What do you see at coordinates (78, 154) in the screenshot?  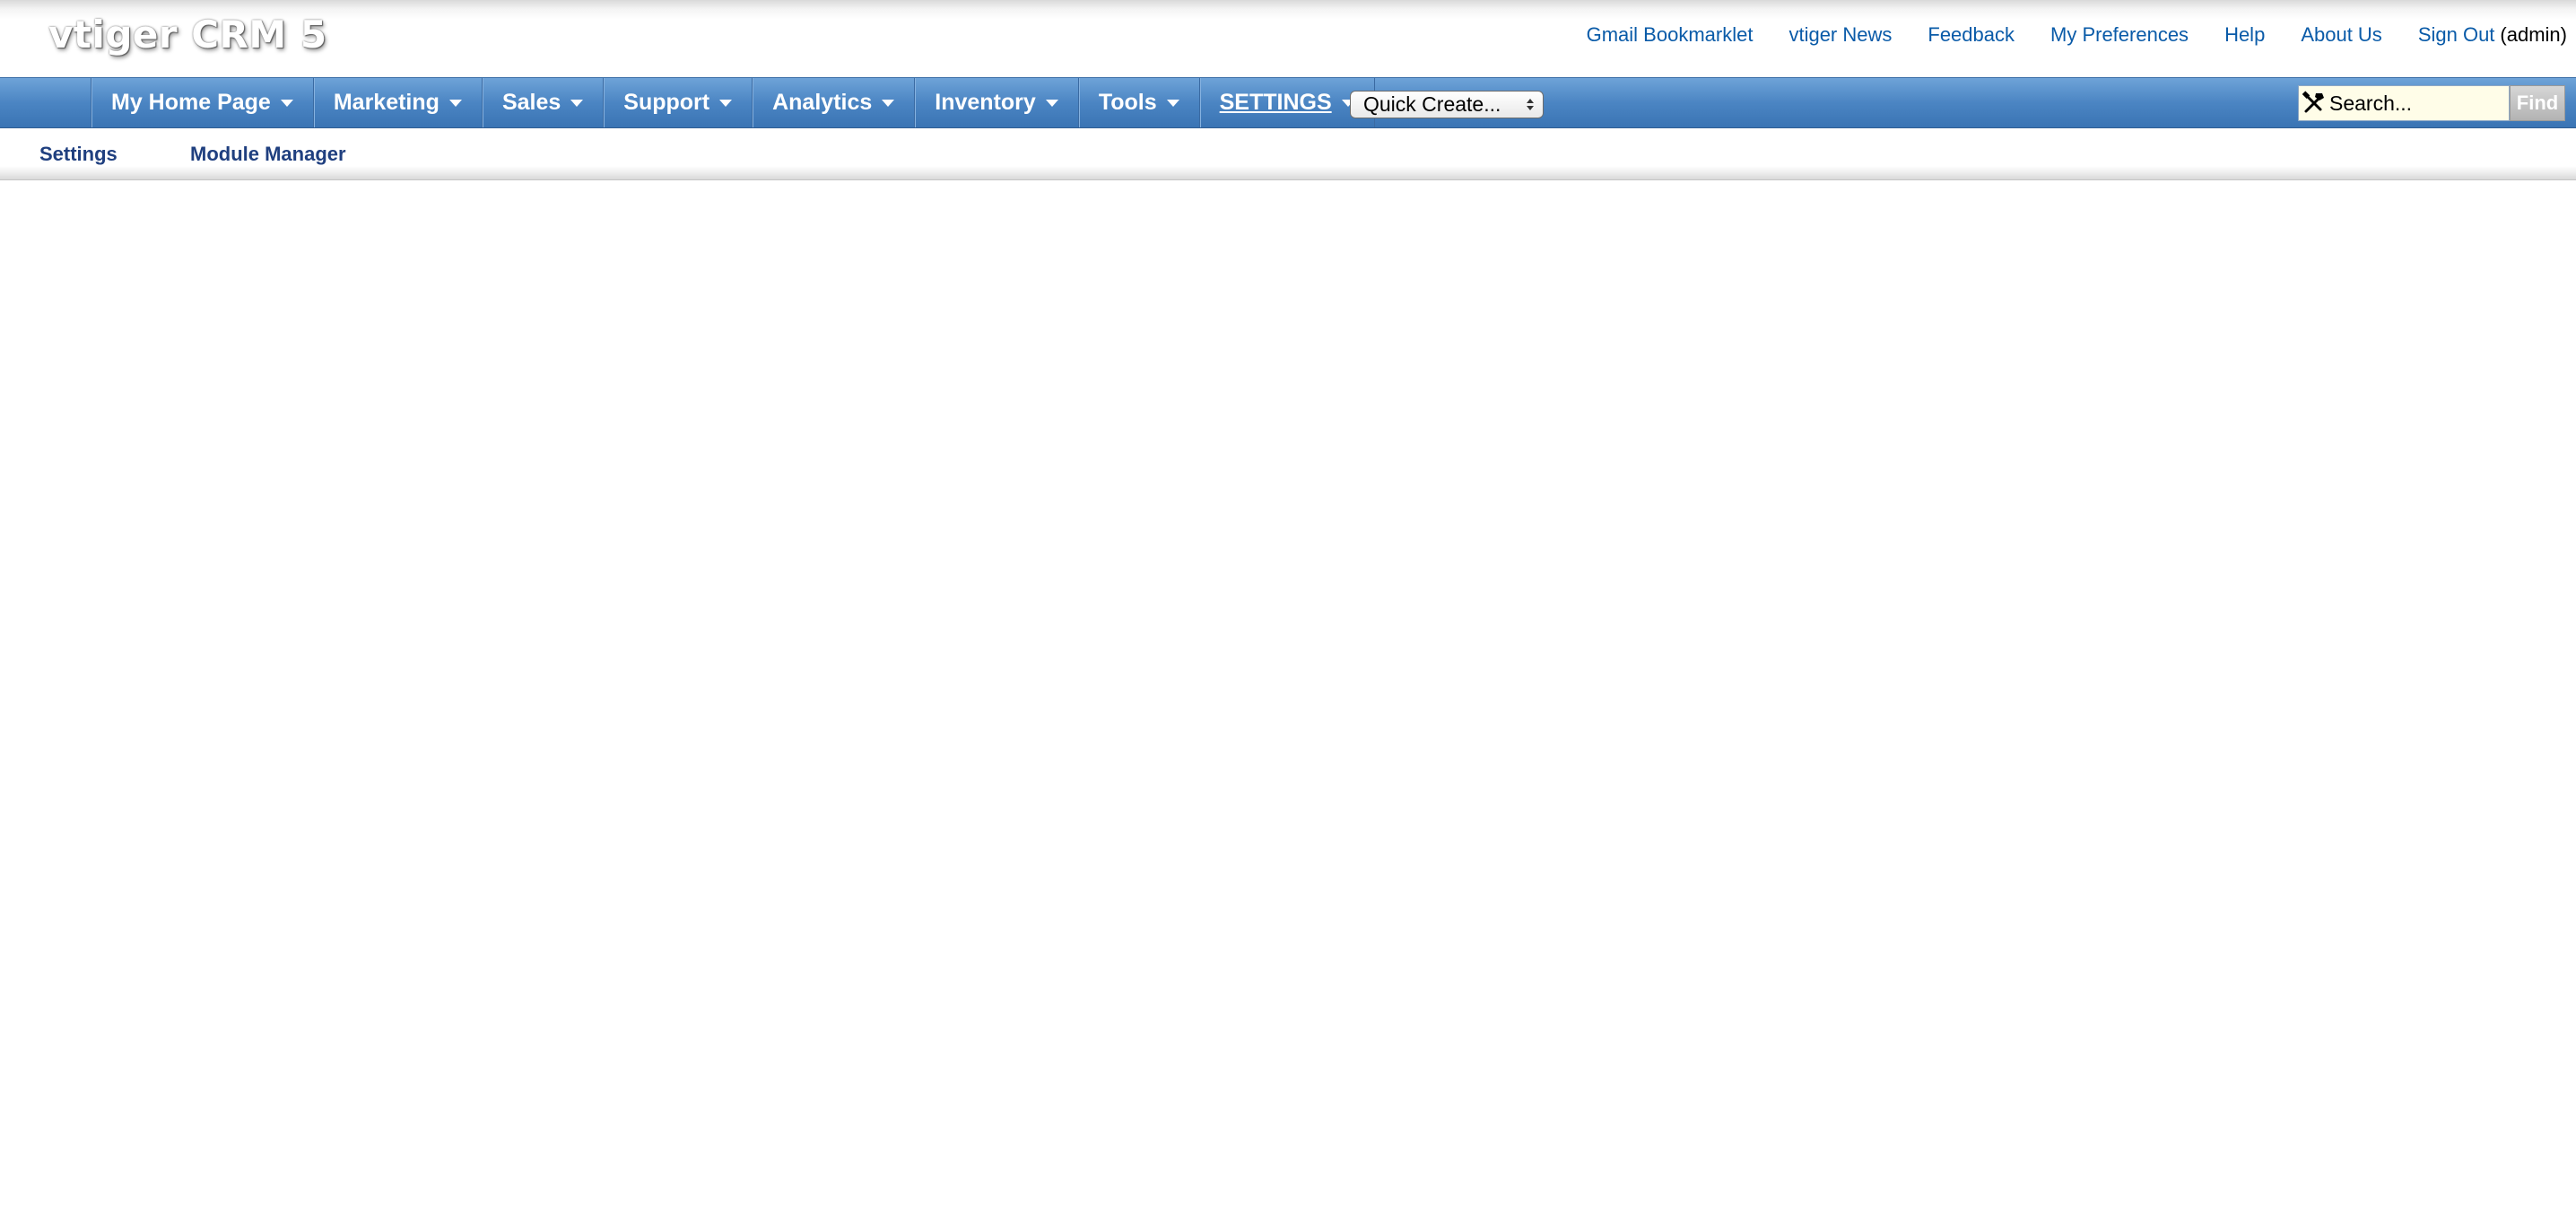 I see `subnav-settings-link: Settings` at bounding box center [78, 154].